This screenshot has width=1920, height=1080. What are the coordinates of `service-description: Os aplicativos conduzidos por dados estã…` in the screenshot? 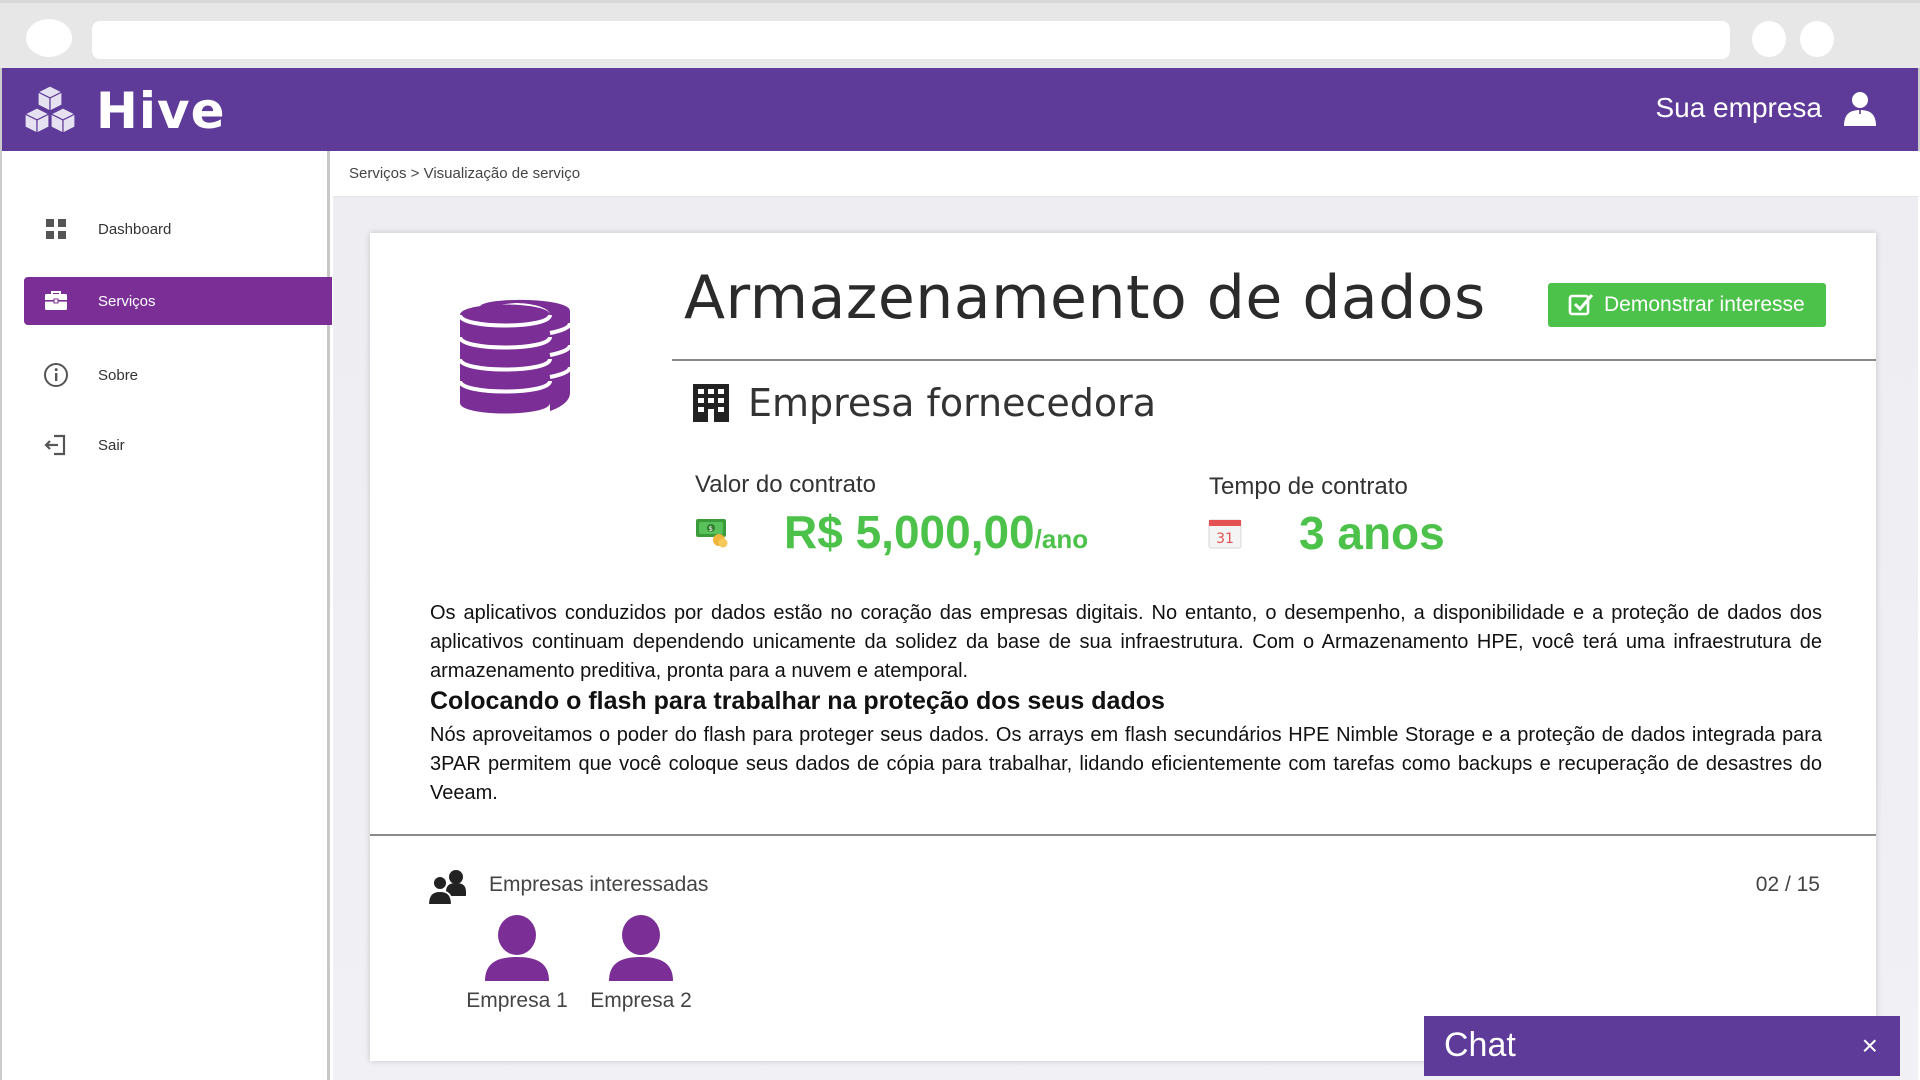 It's located at (1126, 642).